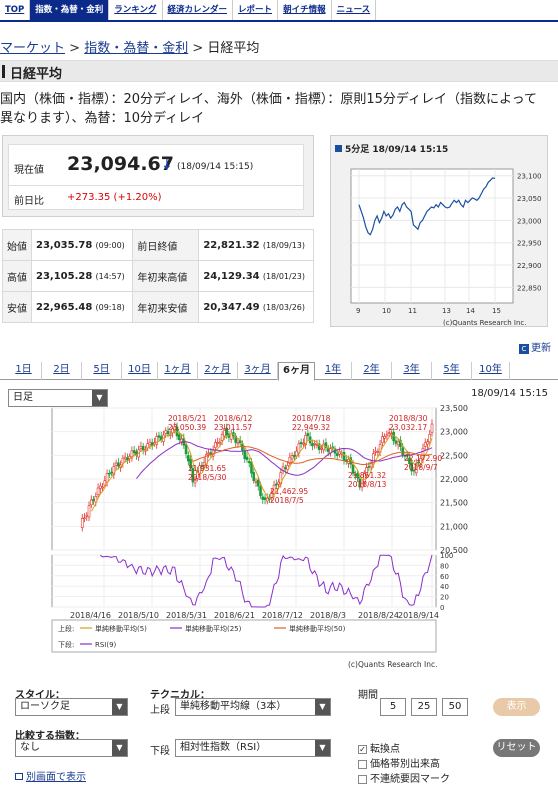  What do you see at coordinates (446, 556) in the screenshot?
I see `rsi-tick-label: 100` at bounding box center [446, 556].